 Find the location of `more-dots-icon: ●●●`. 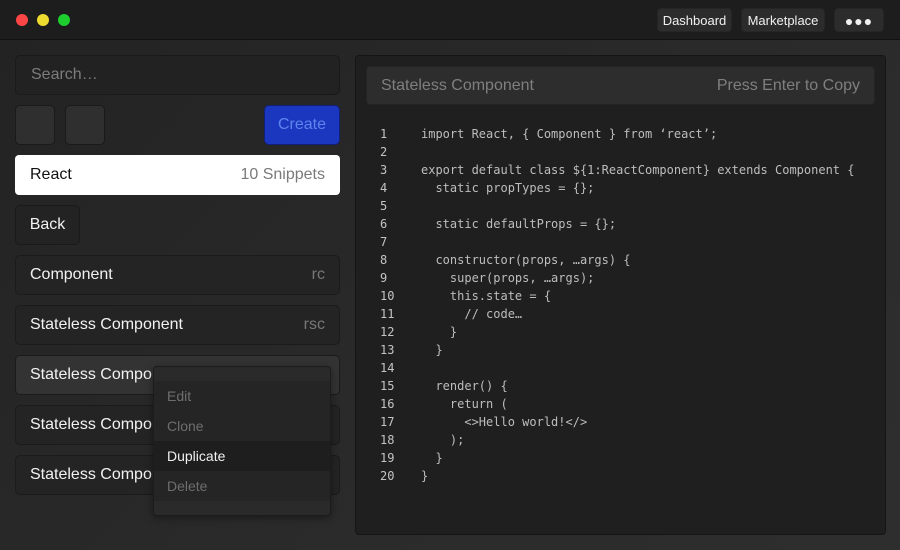

more-dots-icon: ●●● is located at coordinates (859, 21).